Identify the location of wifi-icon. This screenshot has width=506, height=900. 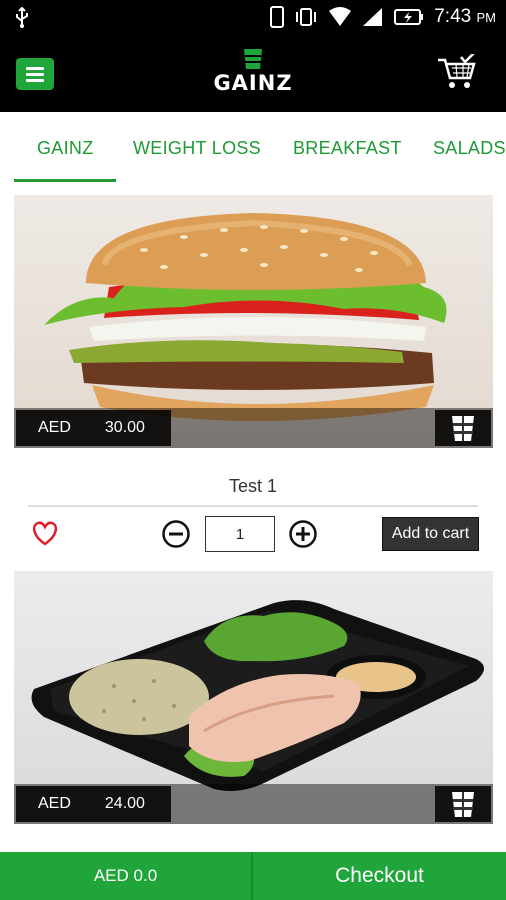
(340, 16).